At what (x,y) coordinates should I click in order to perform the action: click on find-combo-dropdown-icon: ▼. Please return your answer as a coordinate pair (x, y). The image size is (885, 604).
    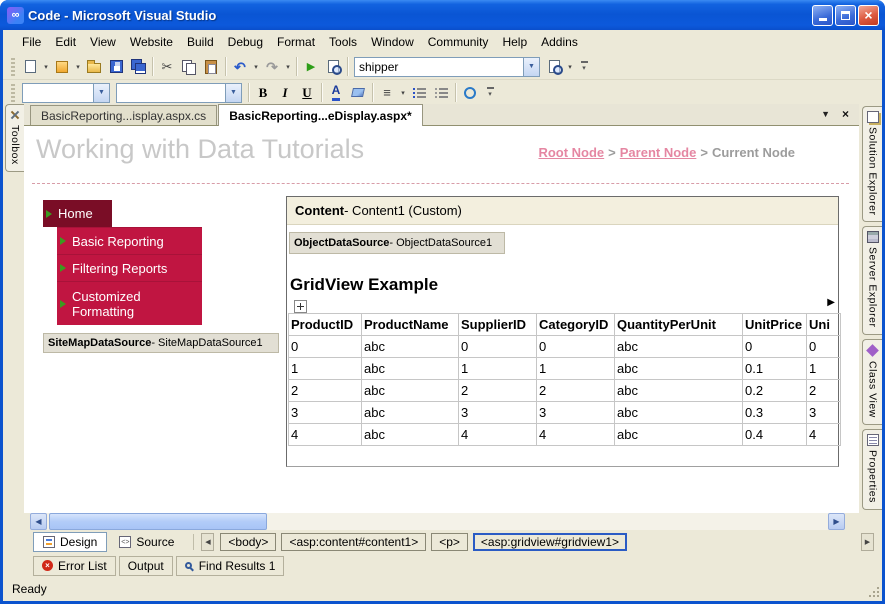
    Looking at the image, I should click on (531, 66).